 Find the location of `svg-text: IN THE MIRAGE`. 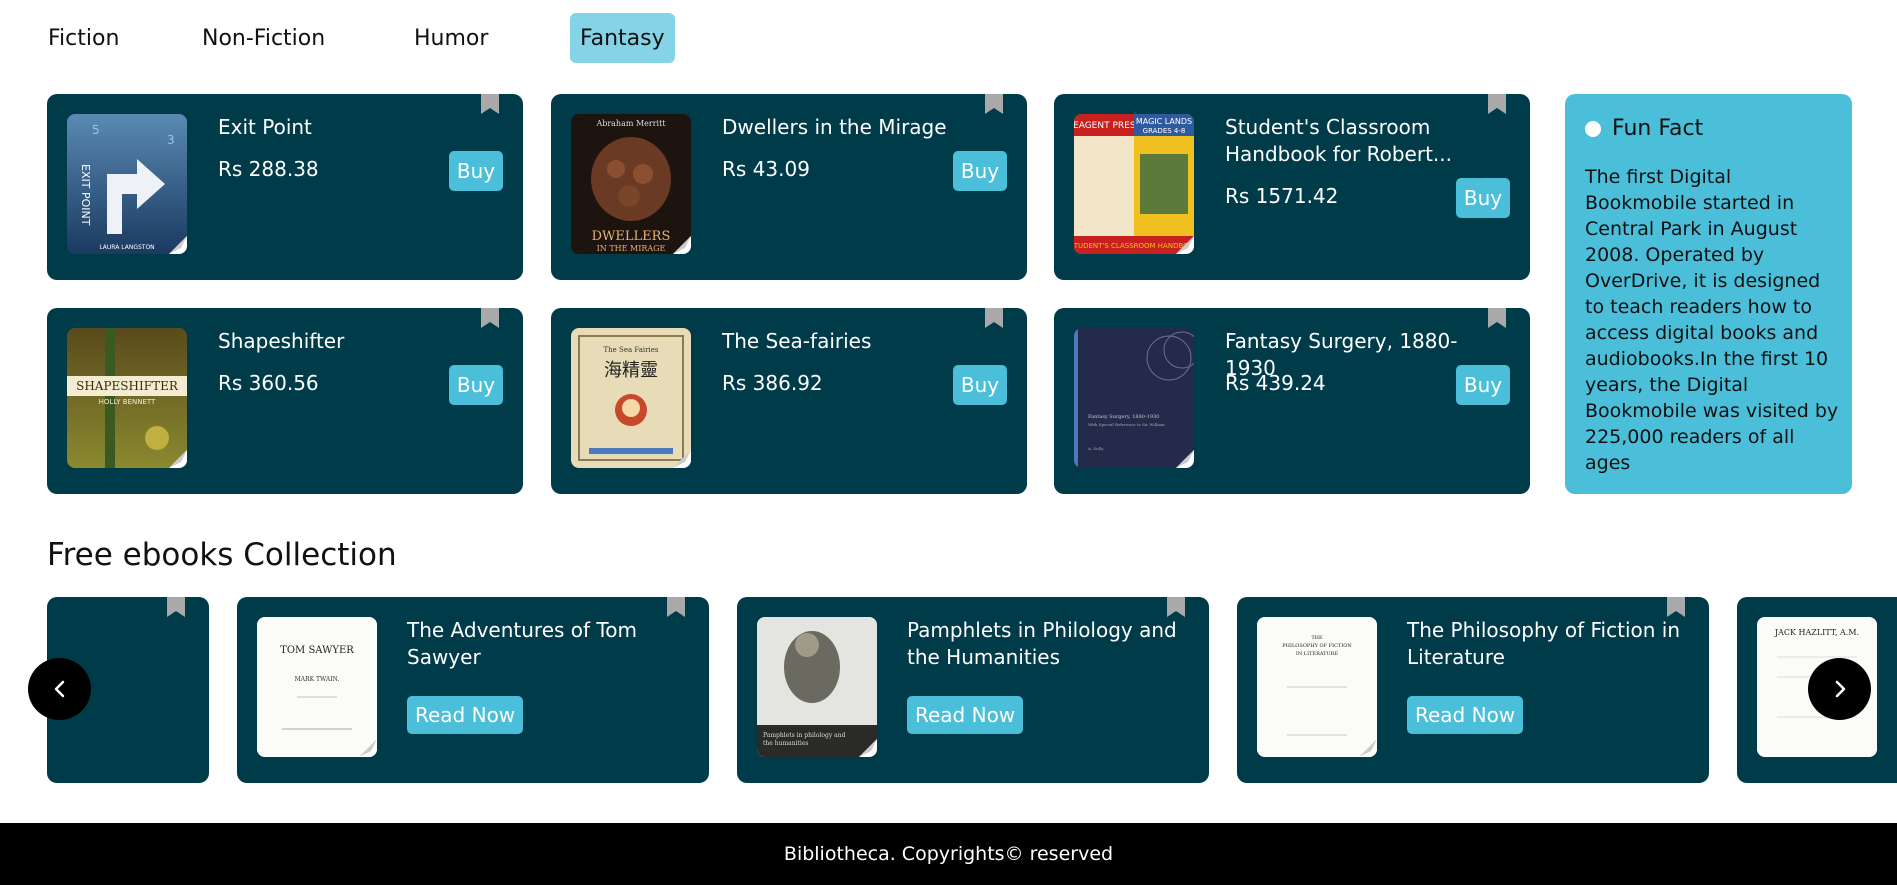

svg-text: IN THE MIRAGE is located at coordinates (631, 248).